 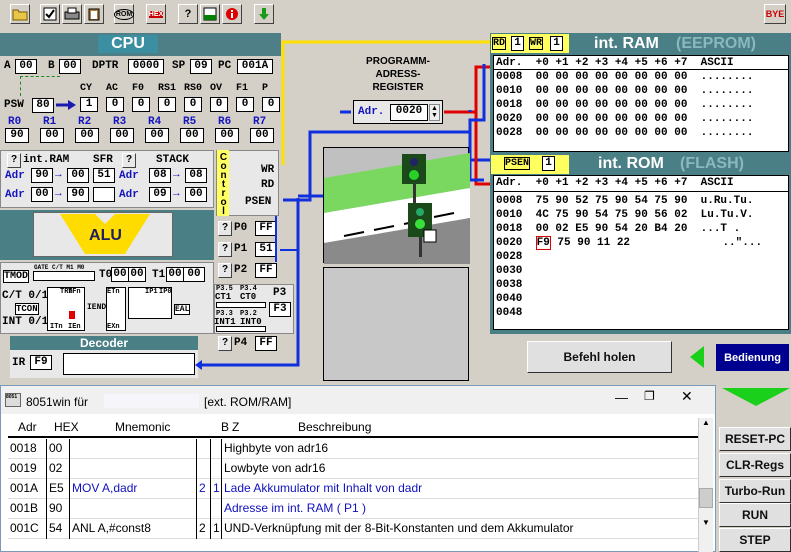 What do you see at coordinates (543, 243) in the screenshot?
I see `rom-current-byte: F9` at bounding box center [543, 243].